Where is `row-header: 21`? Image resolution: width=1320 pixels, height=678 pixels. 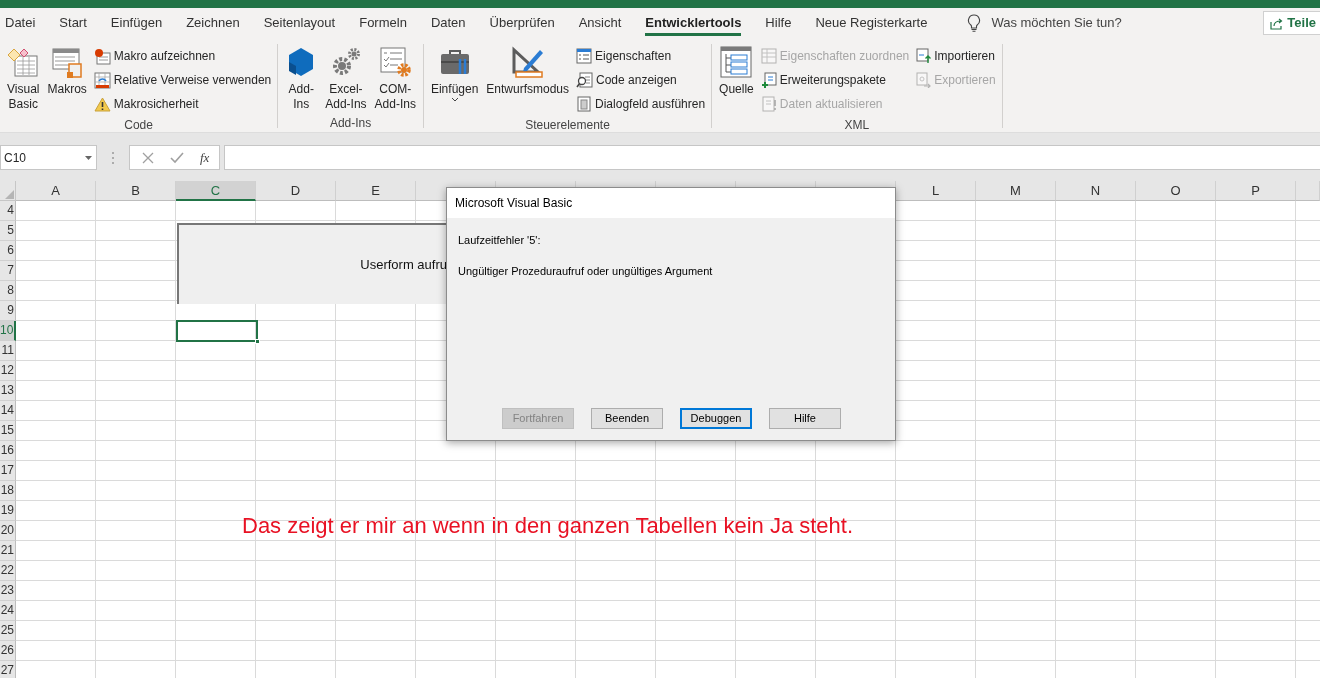 row-header: 21 is located at coordinates (8, 551).